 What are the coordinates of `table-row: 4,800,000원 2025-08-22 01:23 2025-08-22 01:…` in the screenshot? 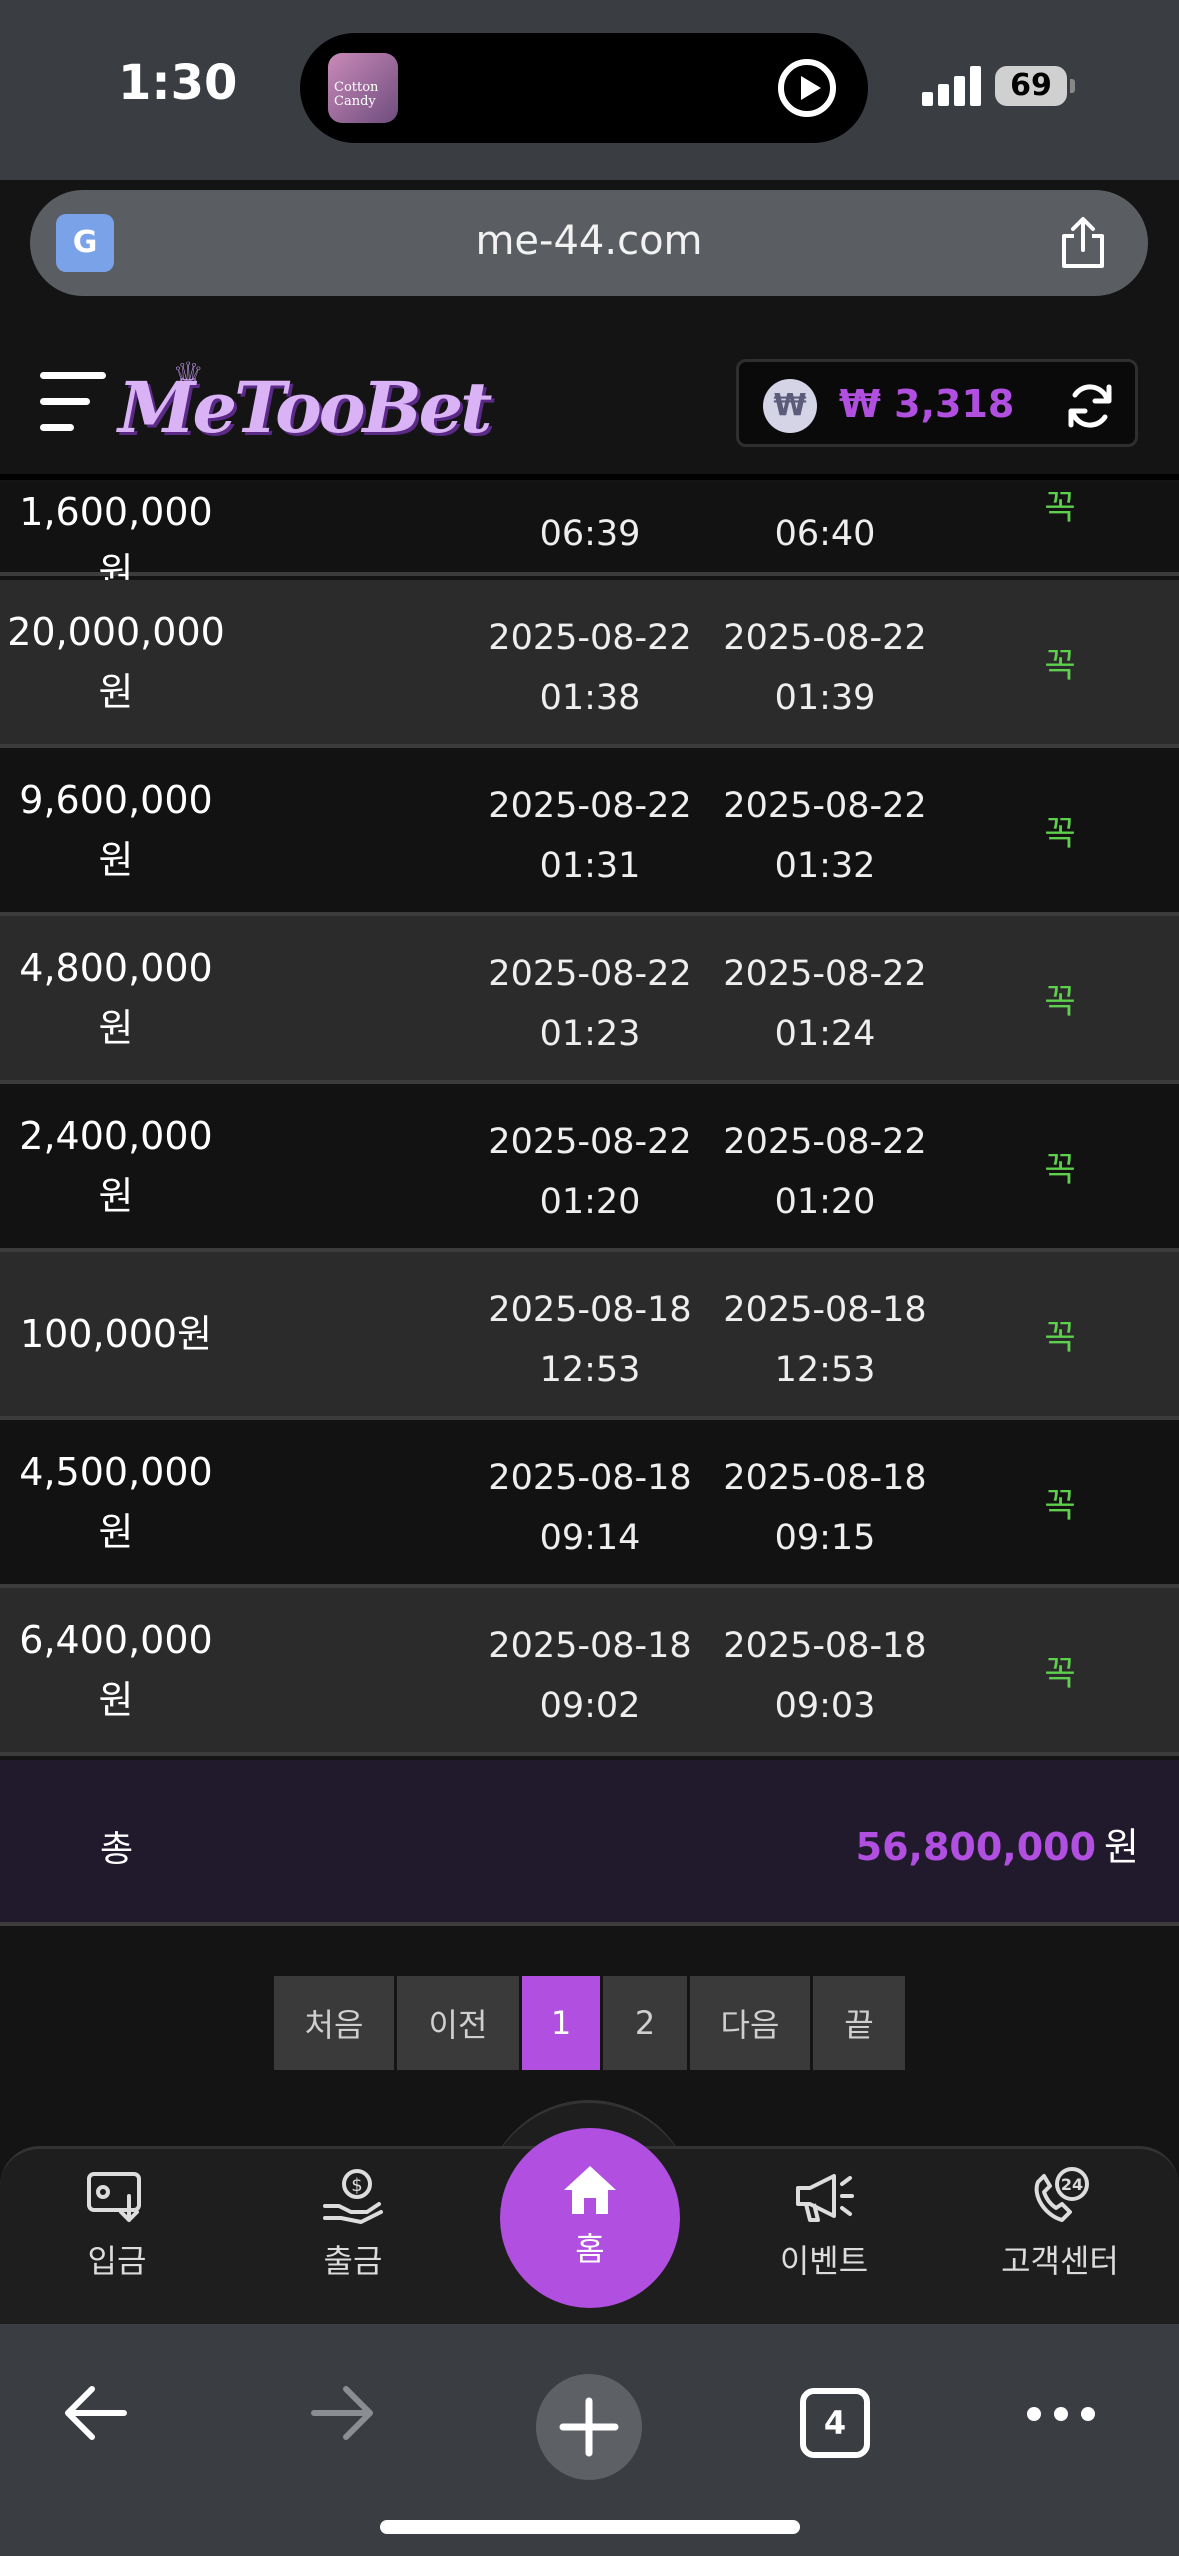 It's located at (589, 1000).